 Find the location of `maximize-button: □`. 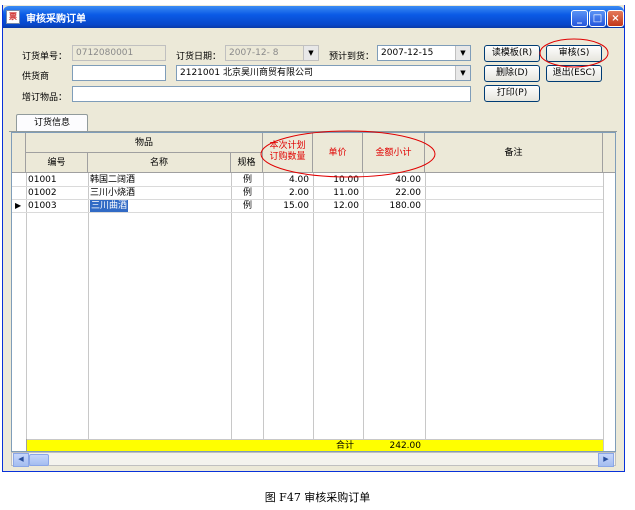

maximize-button: □ is located at coordinates (597, 18).